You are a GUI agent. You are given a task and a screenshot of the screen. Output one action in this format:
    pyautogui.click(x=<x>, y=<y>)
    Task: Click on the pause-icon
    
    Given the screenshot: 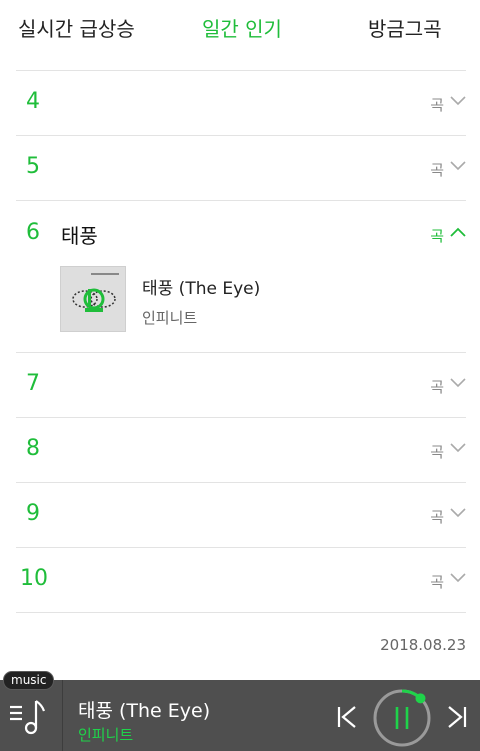 What is the action you would take?
    pyautogui.click(x=402, y=718)
    